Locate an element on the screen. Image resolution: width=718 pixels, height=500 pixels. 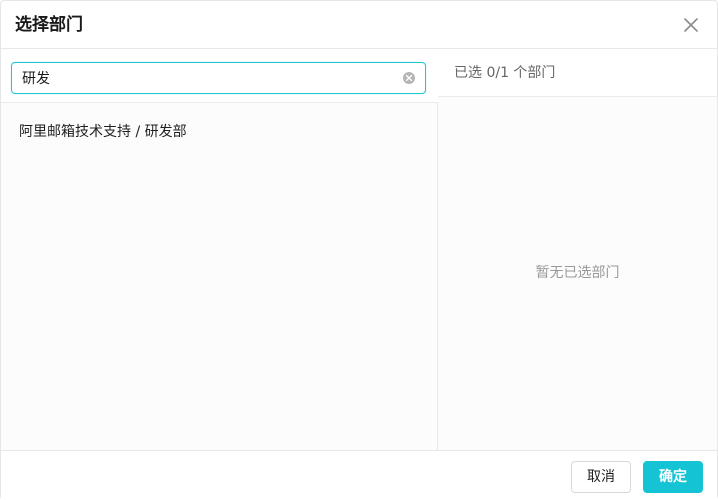
clear-icon is located at coordinates (409, 78).